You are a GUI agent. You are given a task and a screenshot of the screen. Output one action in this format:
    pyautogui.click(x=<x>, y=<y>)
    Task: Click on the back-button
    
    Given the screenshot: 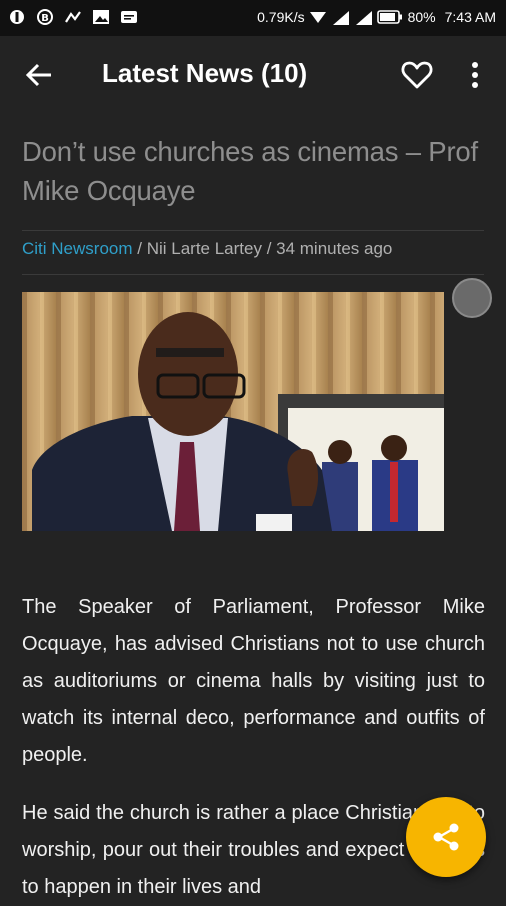 What is the action you would take?
    pyautogui.click(x=39, y=75)
    